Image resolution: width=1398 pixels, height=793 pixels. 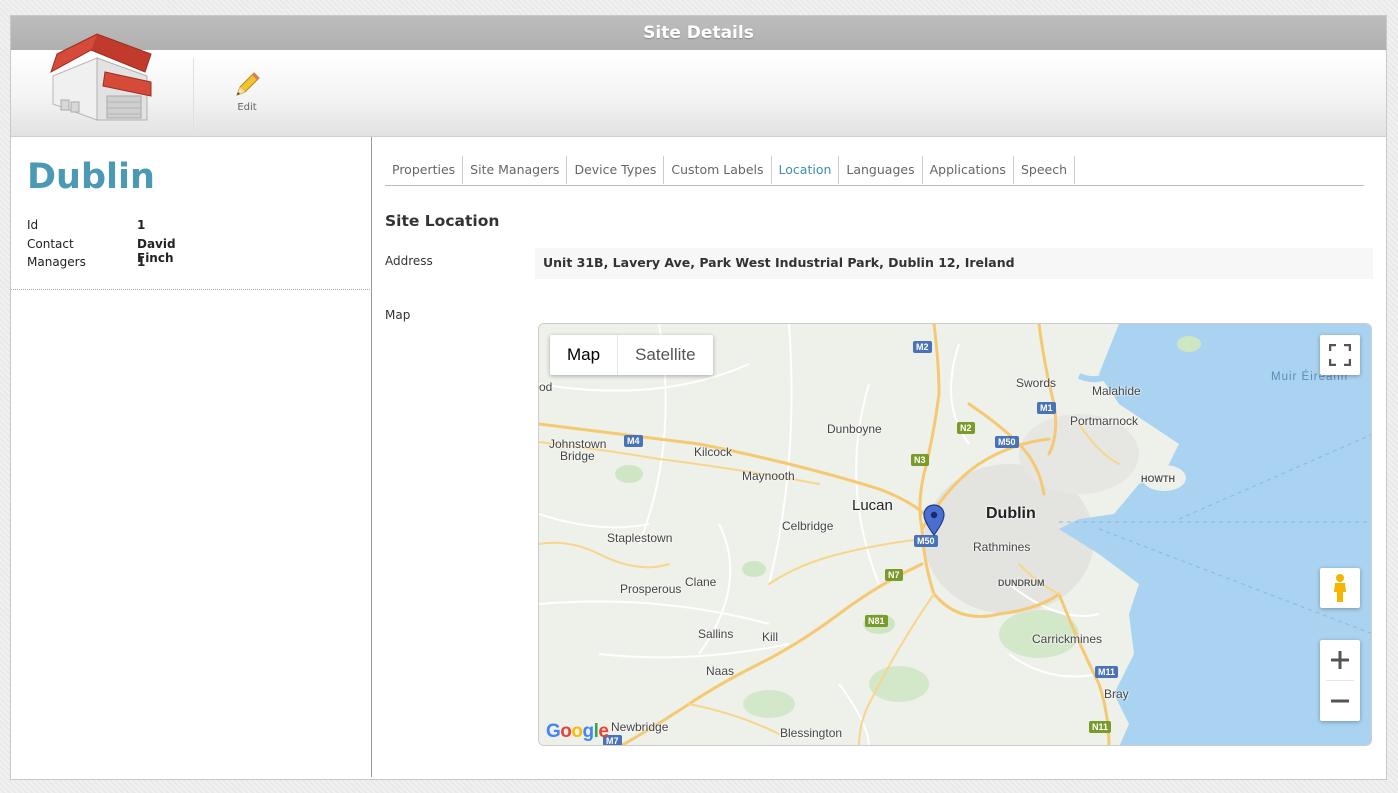 What do you see at coordinates (1104, 421) in the screenshot?
I see `map-place-label: Portmarnock` at bounding box center [1104, 421].